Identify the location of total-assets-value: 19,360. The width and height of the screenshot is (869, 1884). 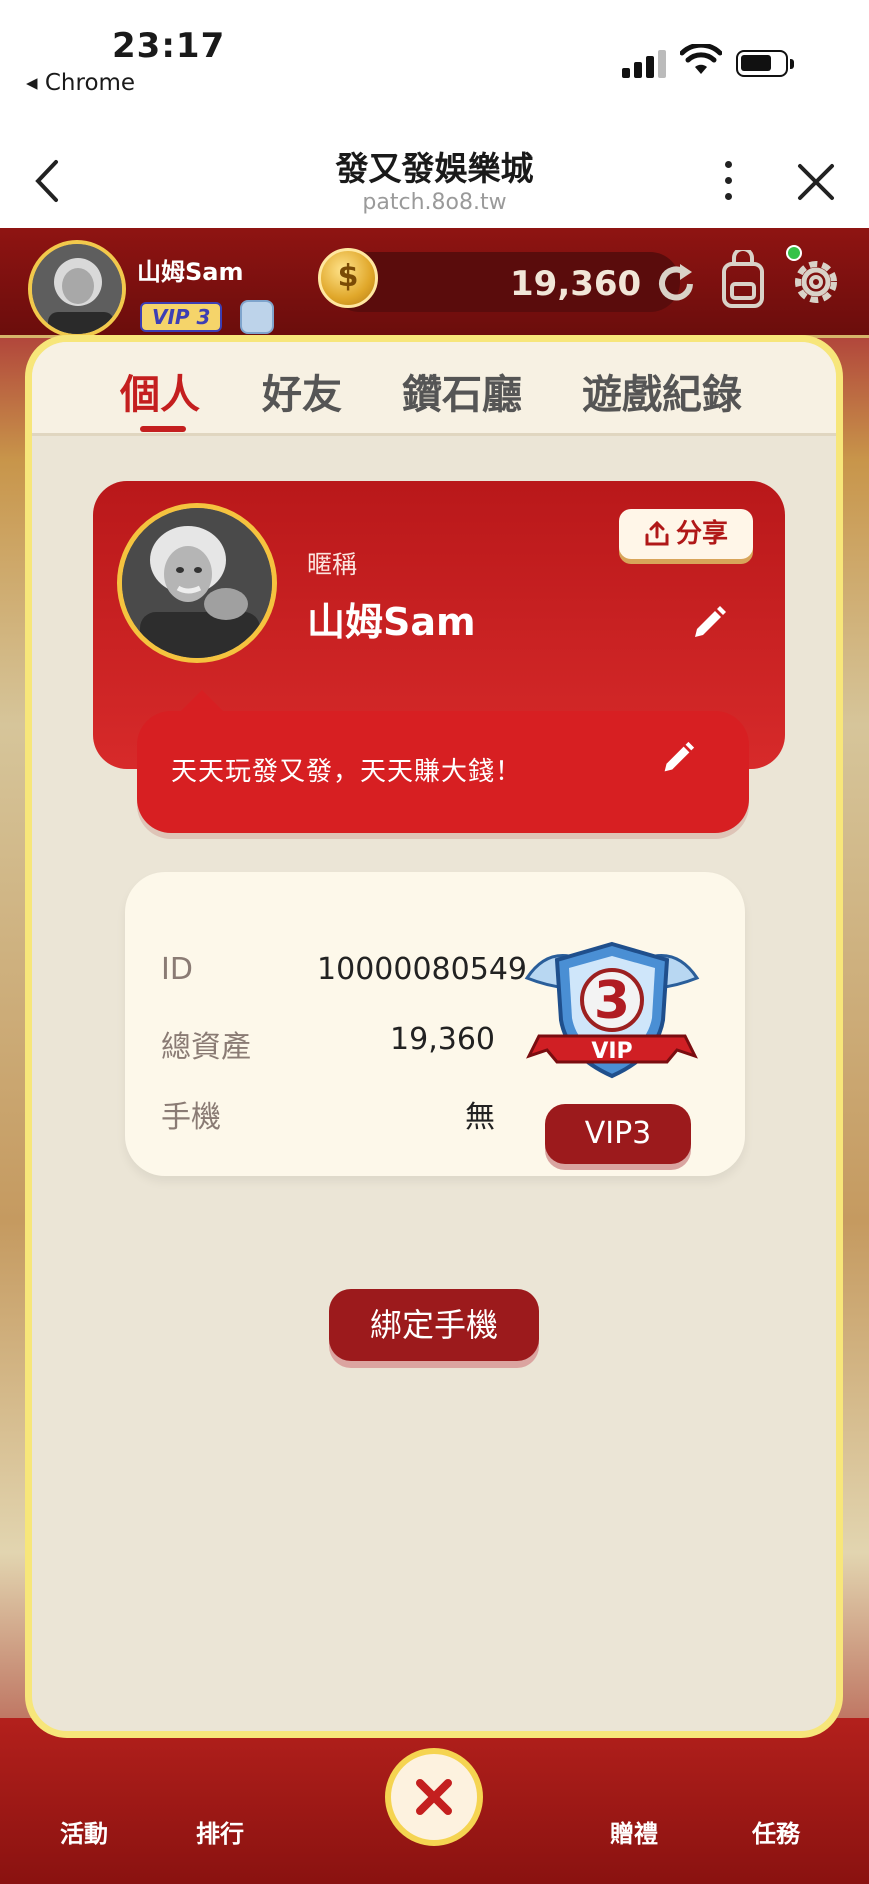
(442, 1039).